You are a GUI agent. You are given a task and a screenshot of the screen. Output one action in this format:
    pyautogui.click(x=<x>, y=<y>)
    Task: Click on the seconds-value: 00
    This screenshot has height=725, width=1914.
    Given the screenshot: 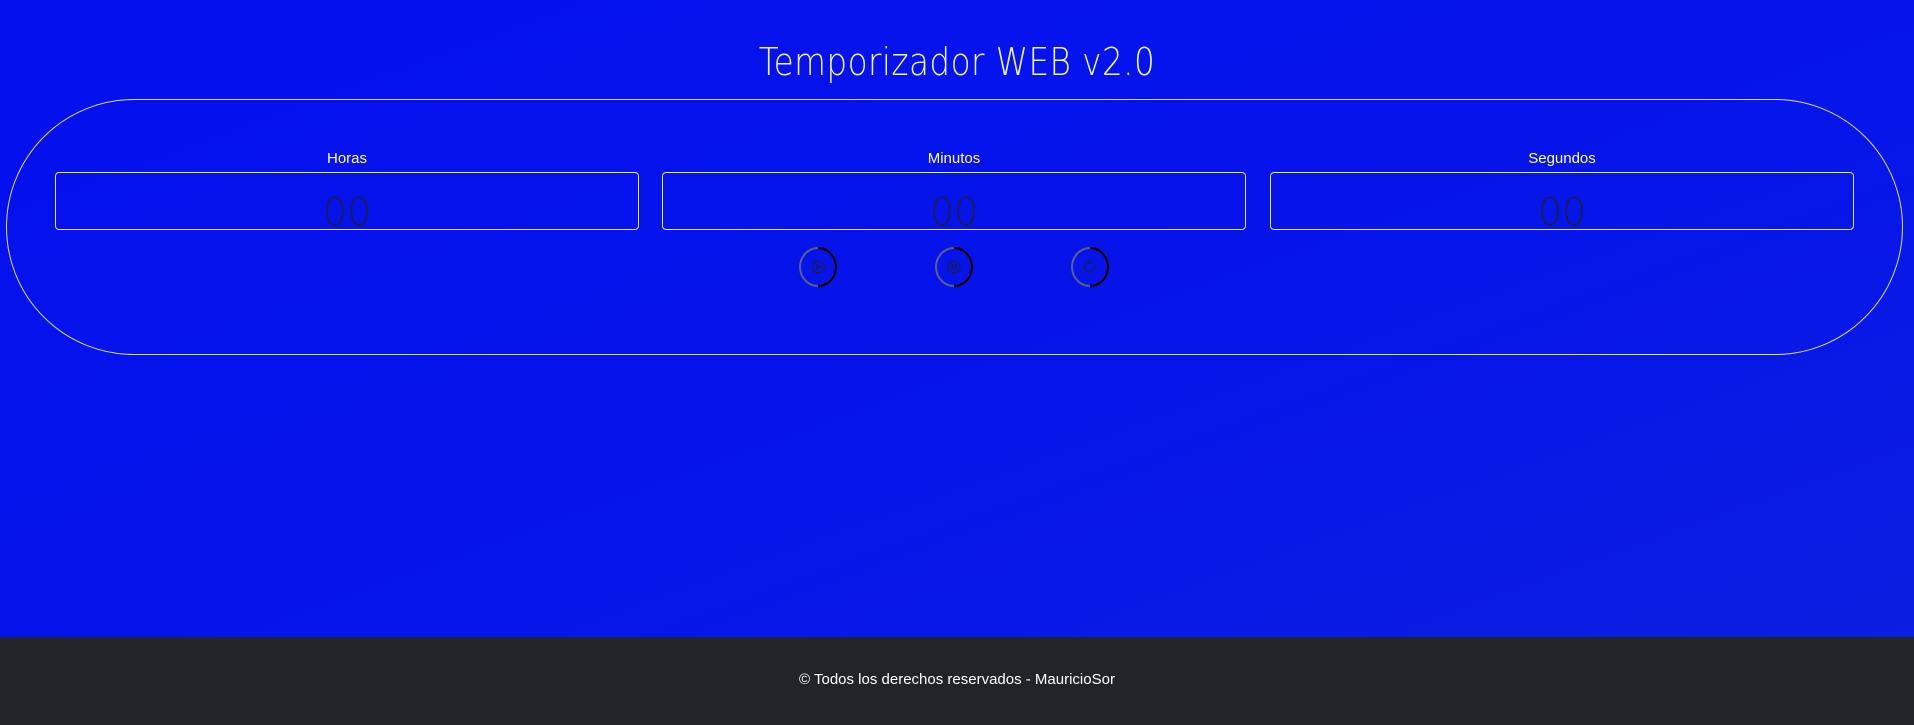 What is the action you would take?
    pyautogui.click(x=1562, y=212)
    